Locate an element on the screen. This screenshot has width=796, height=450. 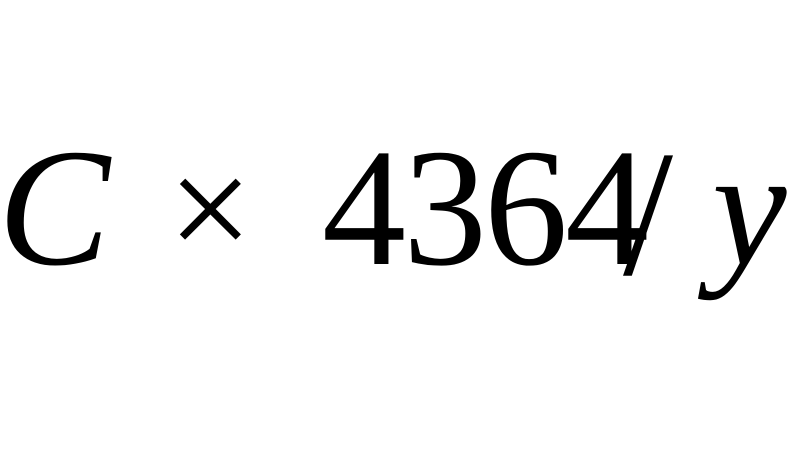
division-slash: / is located at coordinates (648, 213).